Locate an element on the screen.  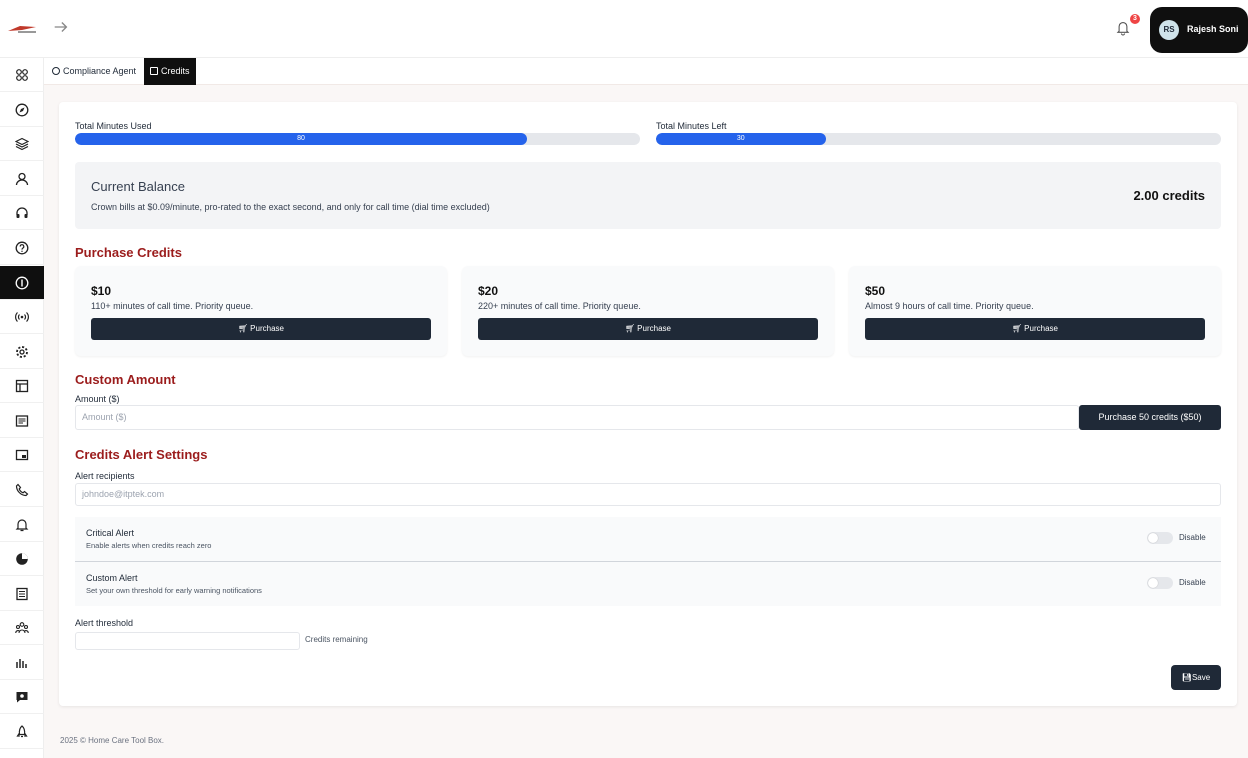
critical-alert-title: Critical Alert is located at coordinates (110, 533).